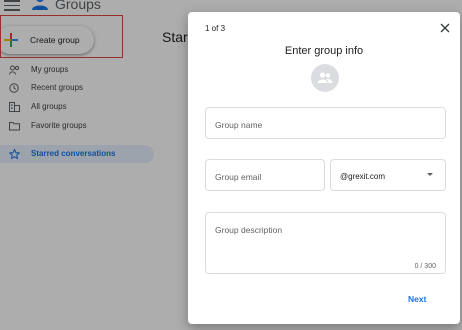 The width and height of the screenshot is (462, 330). Describe the element at coordinates (239, 125) in the screenshot. I see `group-name-placeholder: Group name` at that location.